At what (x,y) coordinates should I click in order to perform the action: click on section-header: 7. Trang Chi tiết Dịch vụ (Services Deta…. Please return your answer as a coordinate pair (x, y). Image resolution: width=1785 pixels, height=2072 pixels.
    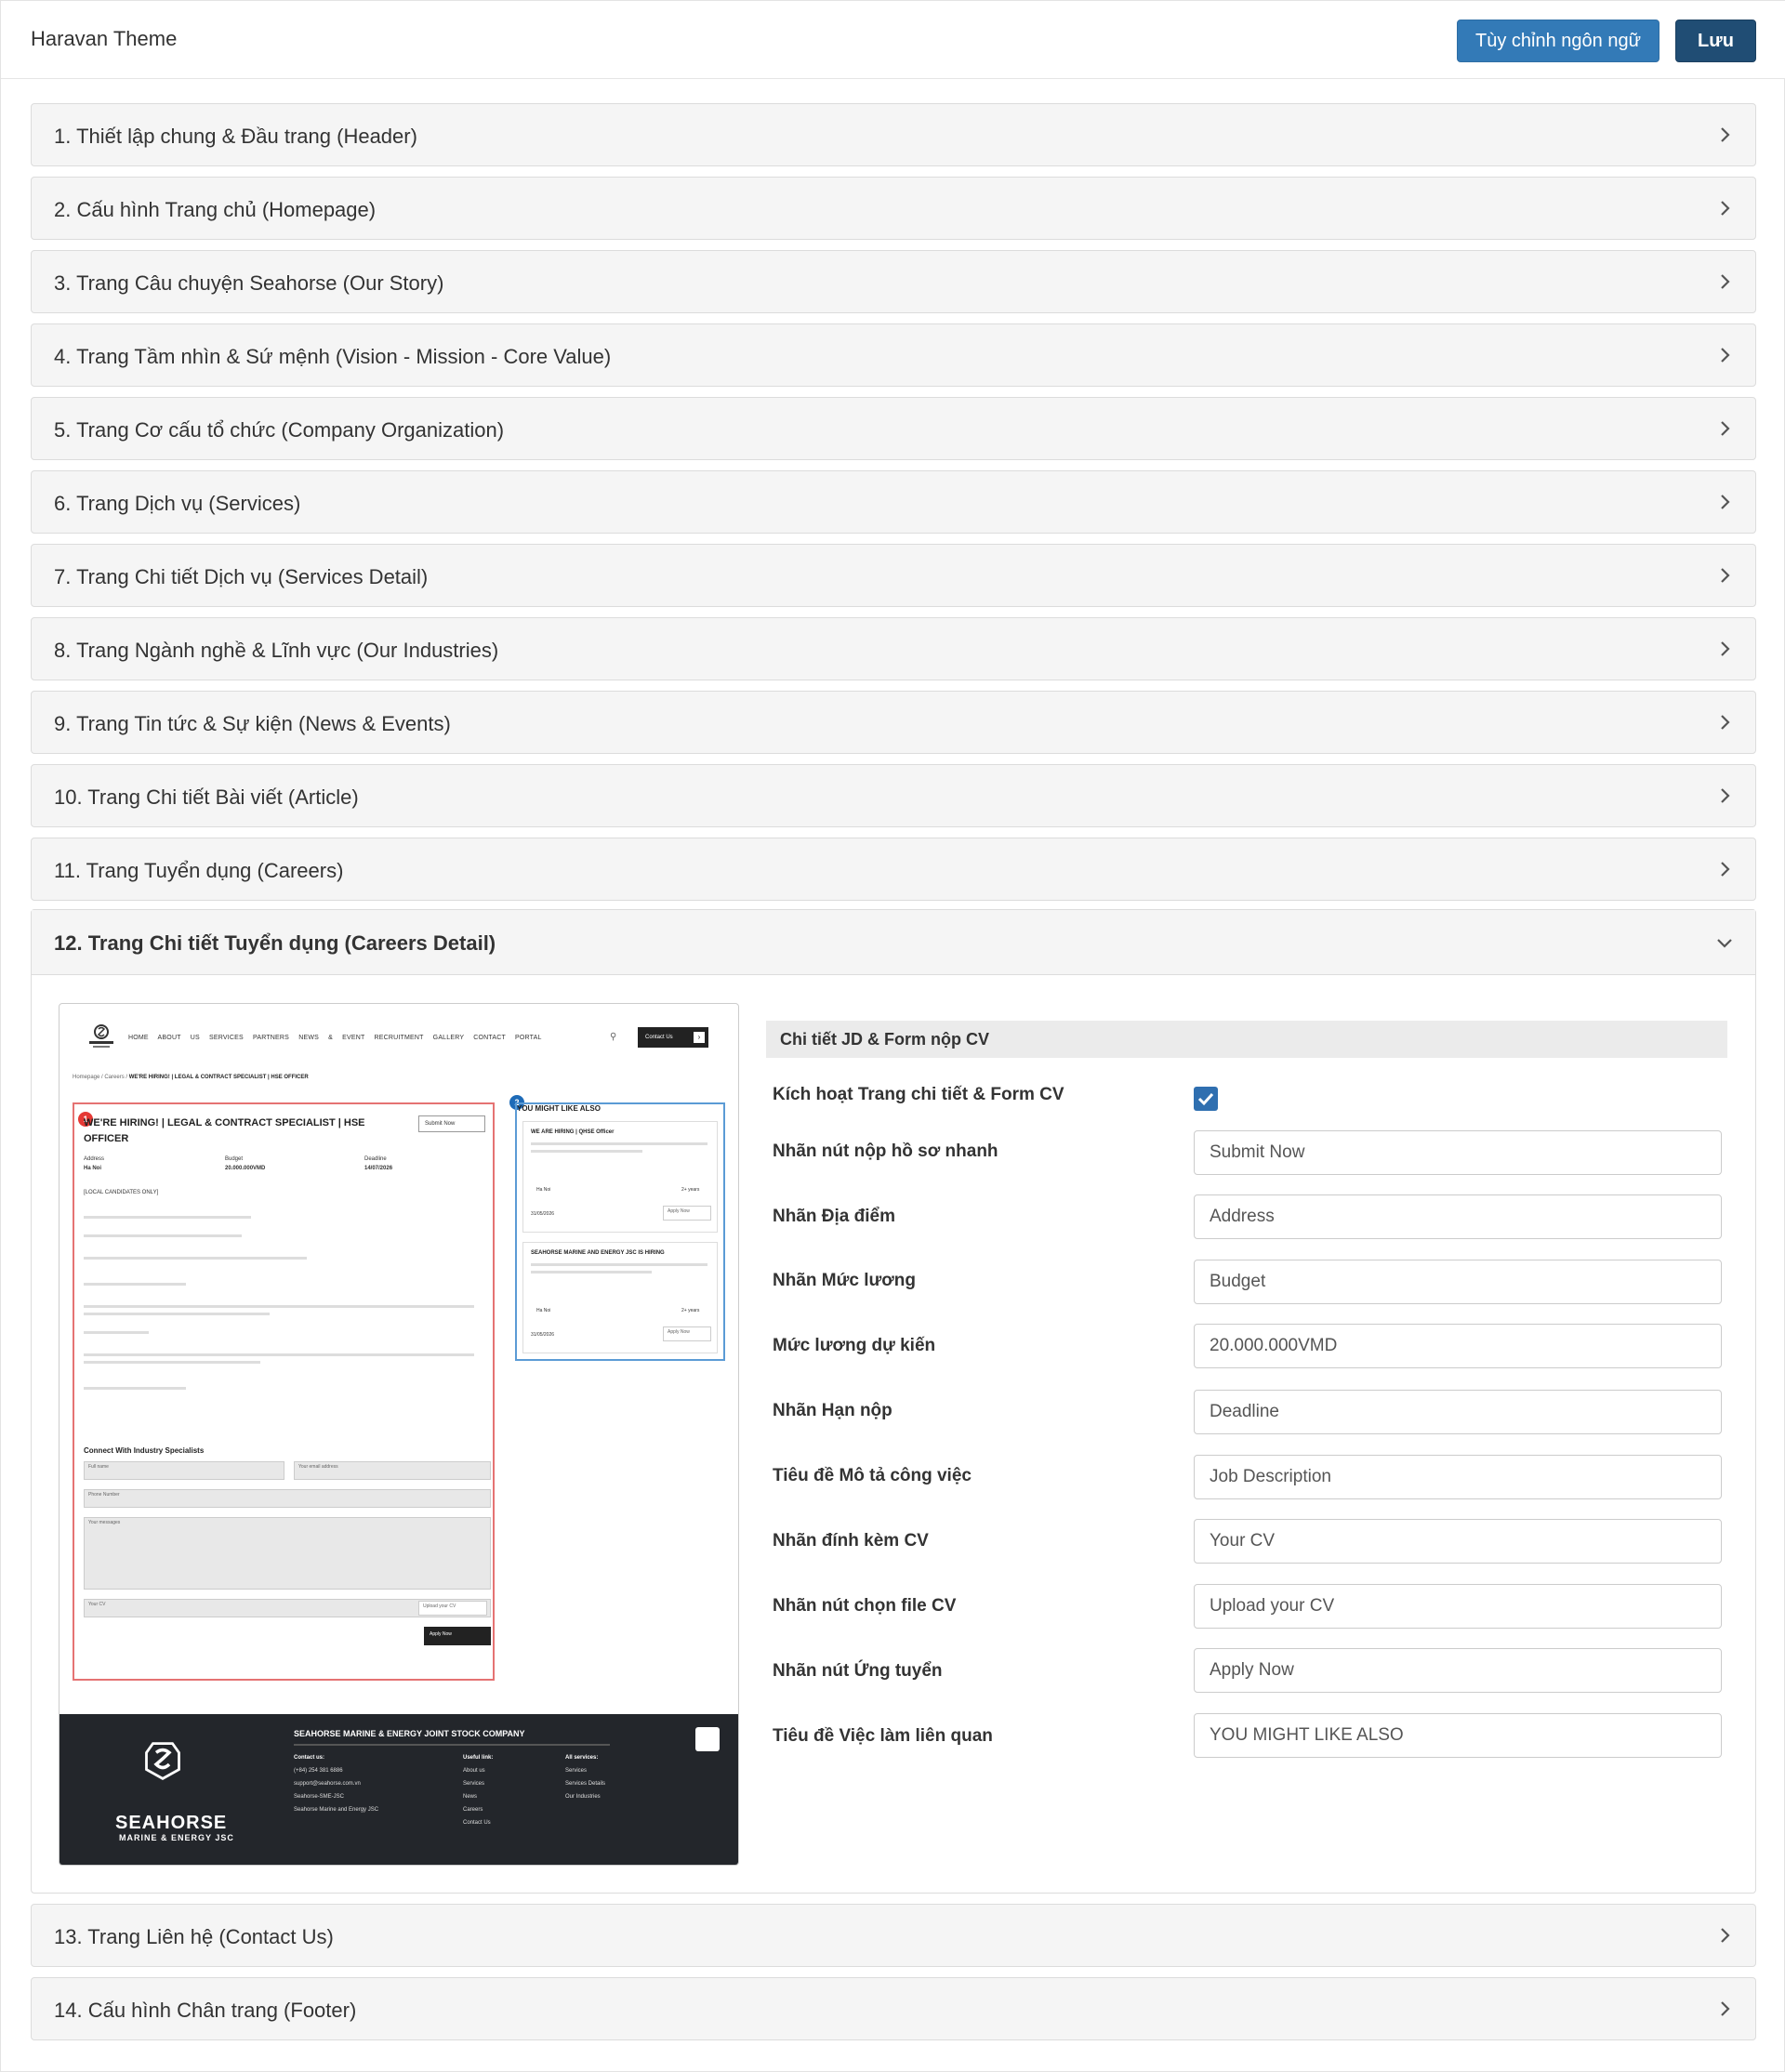
    Looking at the image, I should click on (893, 576).